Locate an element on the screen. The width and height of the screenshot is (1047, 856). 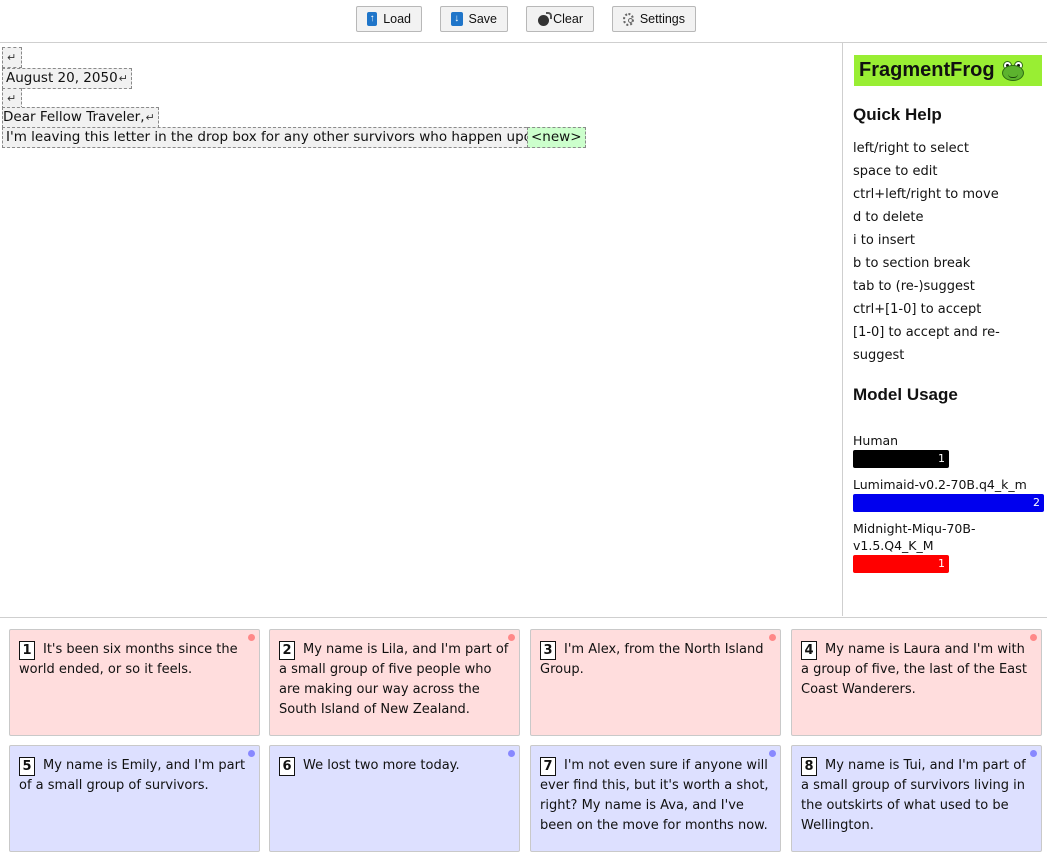
usage-count: 2 is located at coordinates (1036, 502).